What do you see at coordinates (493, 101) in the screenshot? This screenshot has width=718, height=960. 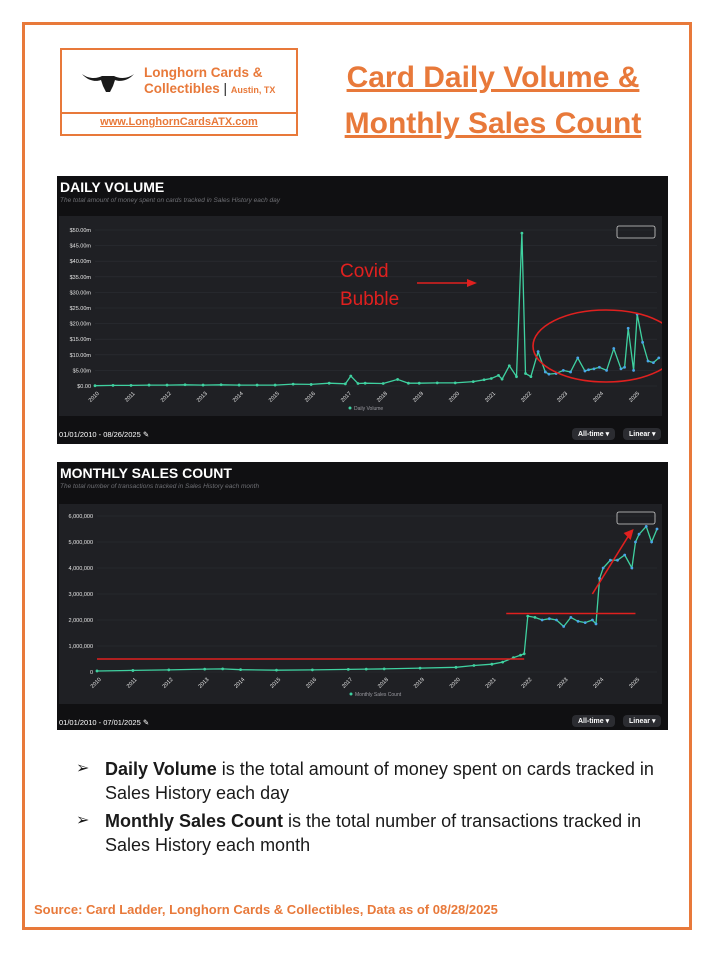 I see `page-title: Card Daily Volume & Monthly Sales Count` at bounding box center [493, 101].